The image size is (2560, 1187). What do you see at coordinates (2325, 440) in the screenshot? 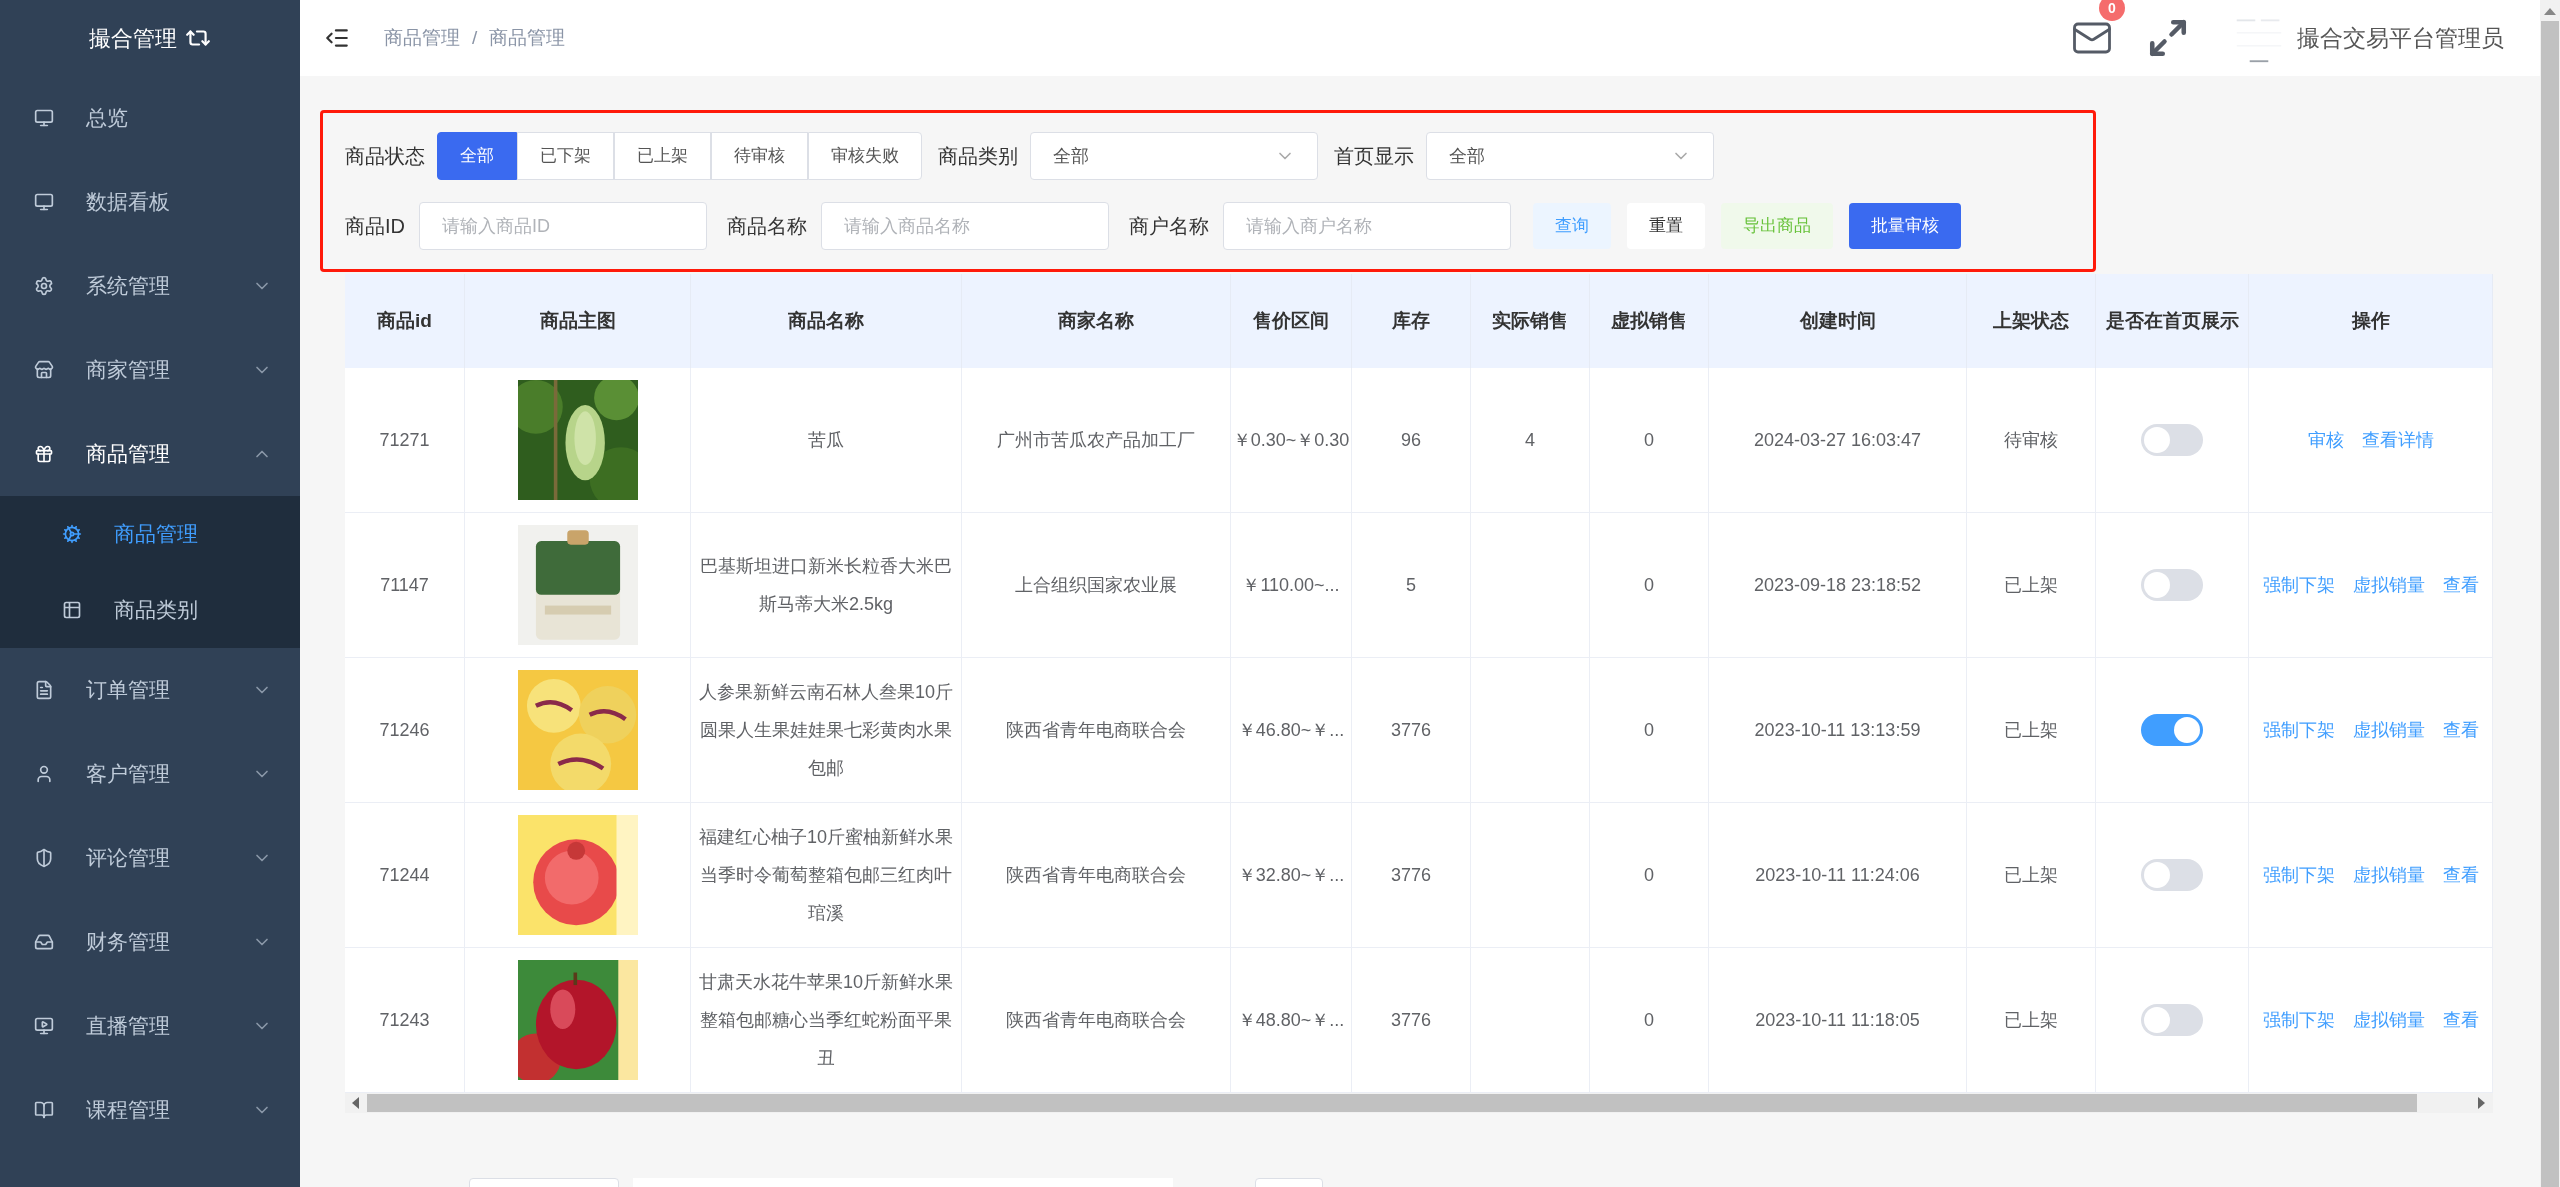
I see `action-link: 审核` at bounding box center [2325, 440].